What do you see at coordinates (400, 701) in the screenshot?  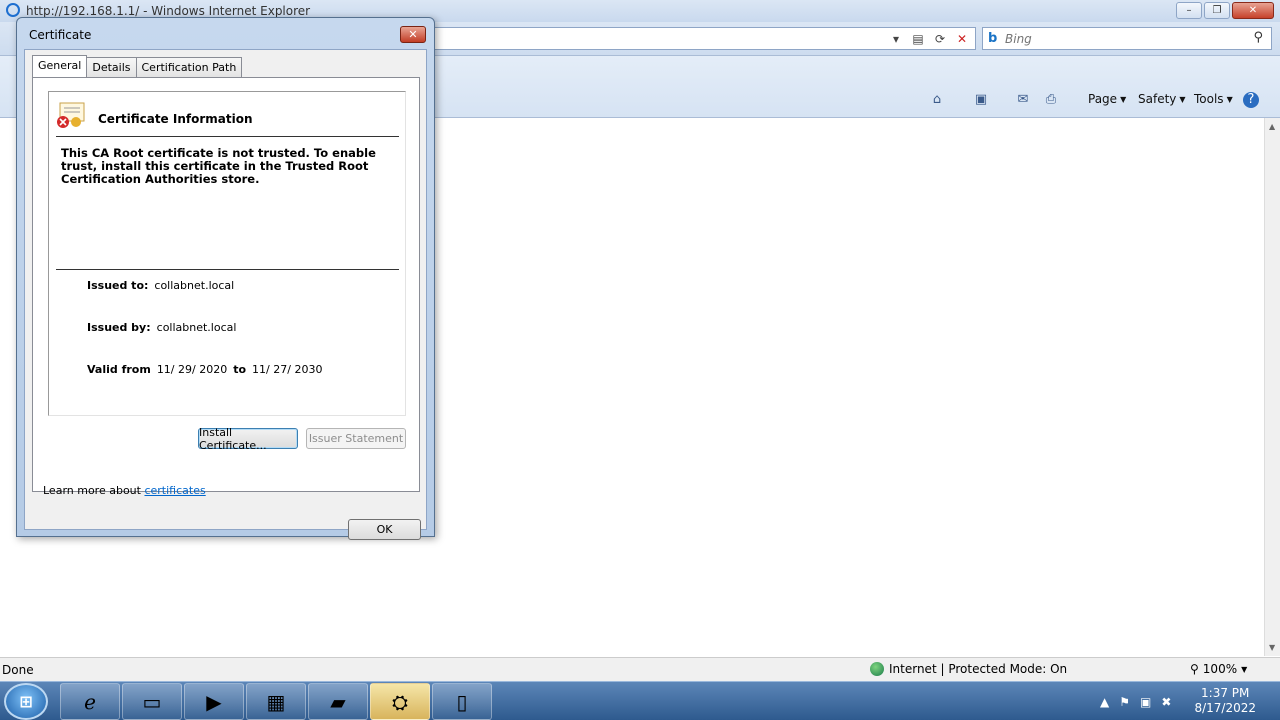 I see `taskbar-cert-app-icon: ⛭` at bounding box center [400, 701].